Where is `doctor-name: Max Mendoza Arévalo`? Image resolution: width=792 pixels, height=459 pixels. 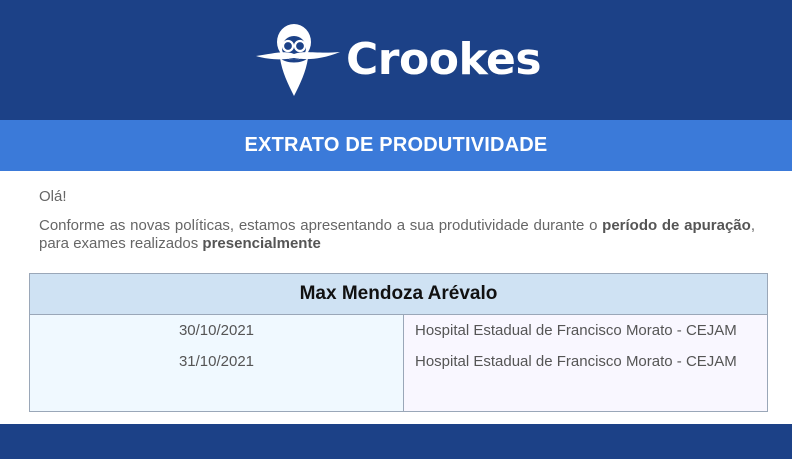
doctor-name: Max Mendoza Arévalo is located at coordinates (398, 293).